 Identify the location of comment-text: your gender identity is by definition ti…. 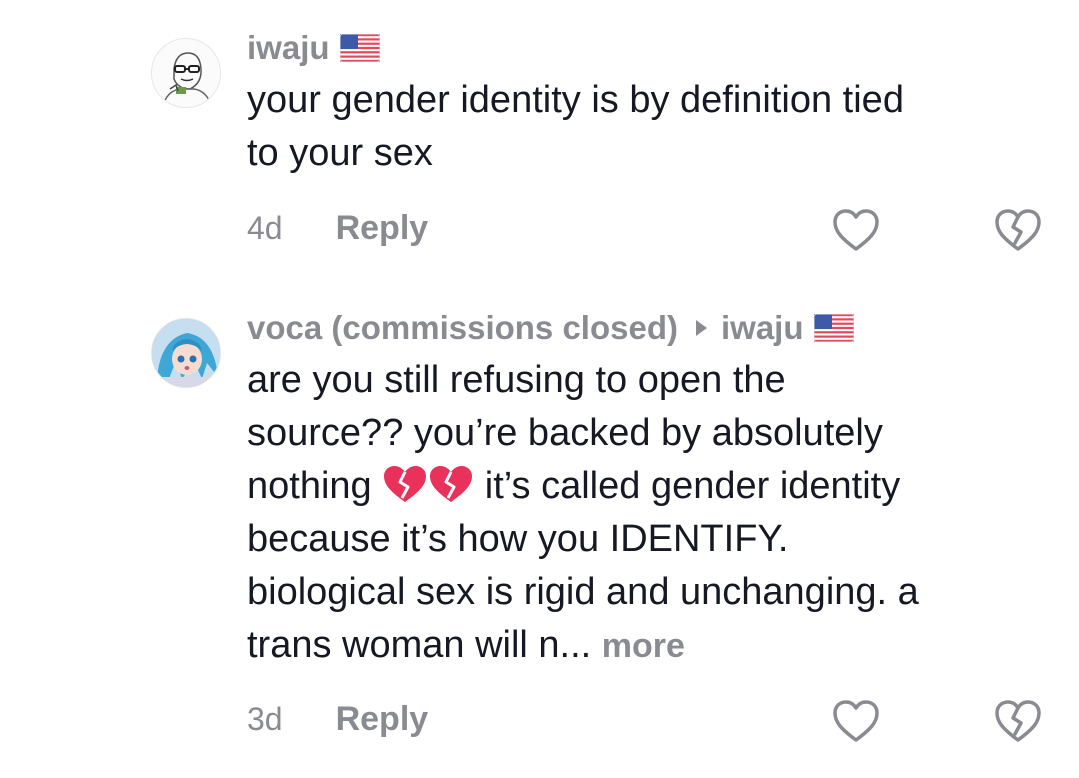
(575, 126).